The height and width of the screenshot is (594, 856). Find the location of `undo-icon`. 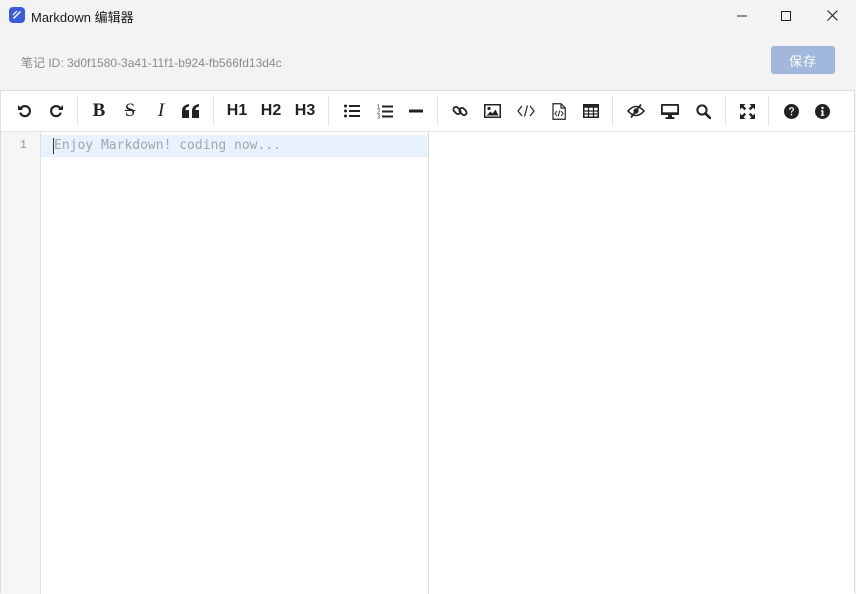

undo-icon is located at coordinates (24, 111).